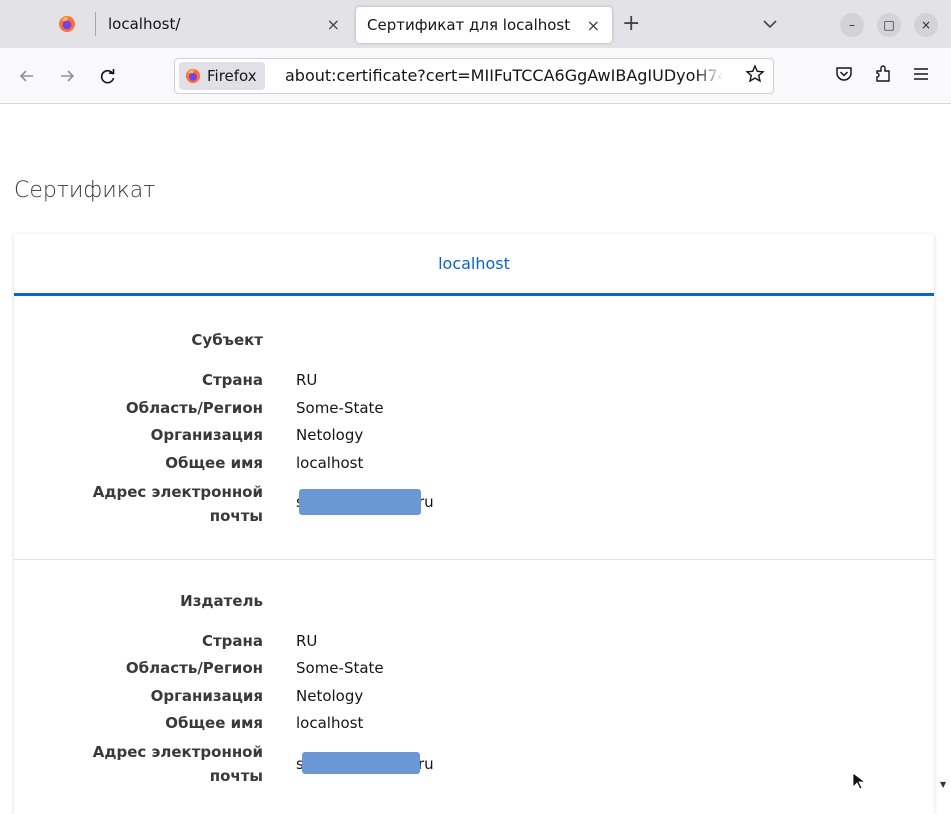  What do you see at coordinates (221, 601) in the screenshot?
I see `section-heading: Издатель` at bounding box center [221, 601].